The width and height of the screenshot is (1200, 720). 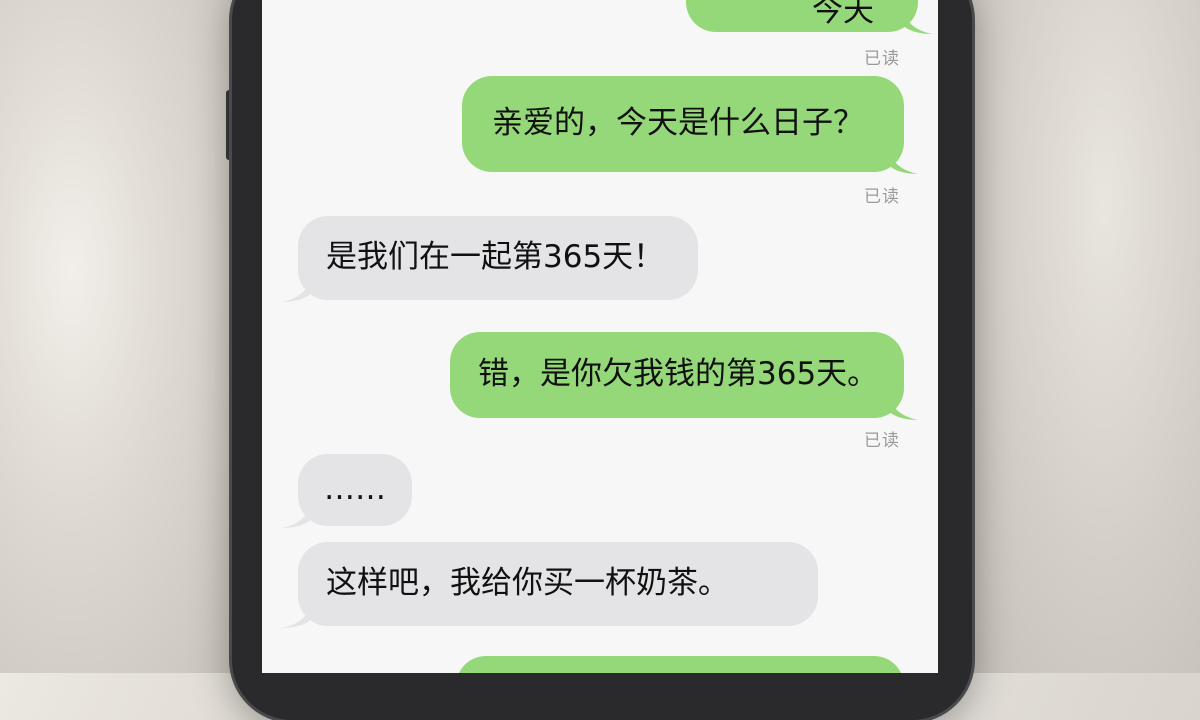 I want to click on message-text: 是我们在一起第365天！, so click(x=495, y=257).